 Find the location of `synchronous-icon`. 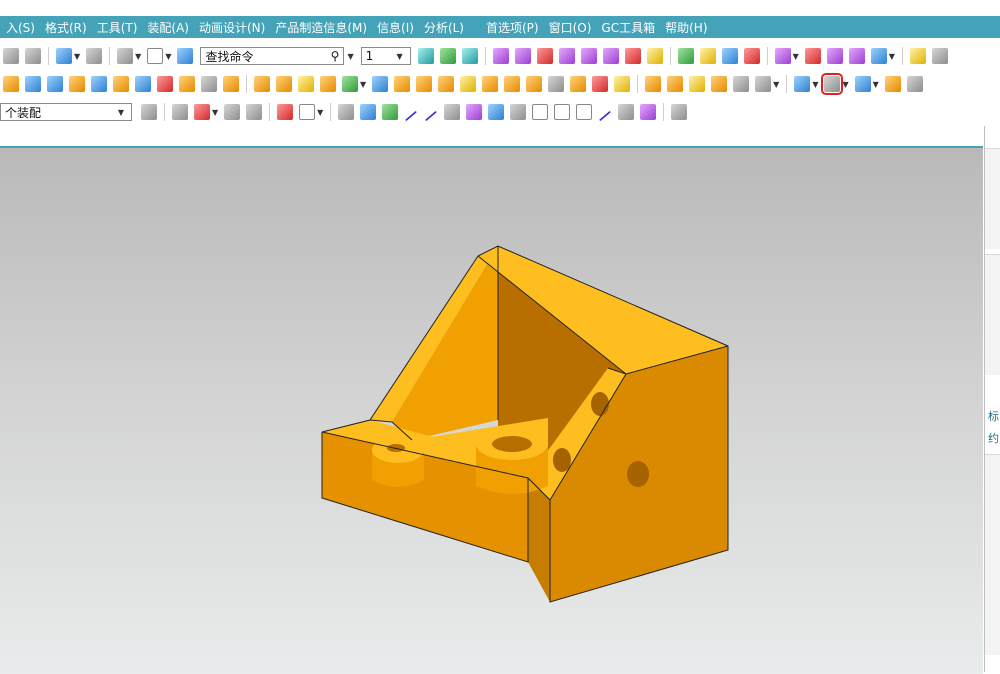

synchronous-icon is located at coordinates (719, 84).